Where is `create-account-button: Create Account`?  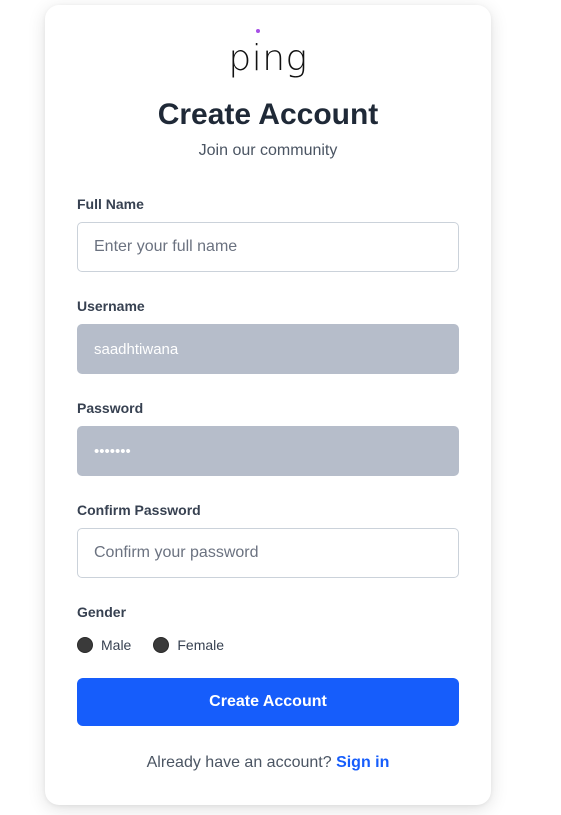
create-account-button: Create Account is located at coordinates (268, 702).